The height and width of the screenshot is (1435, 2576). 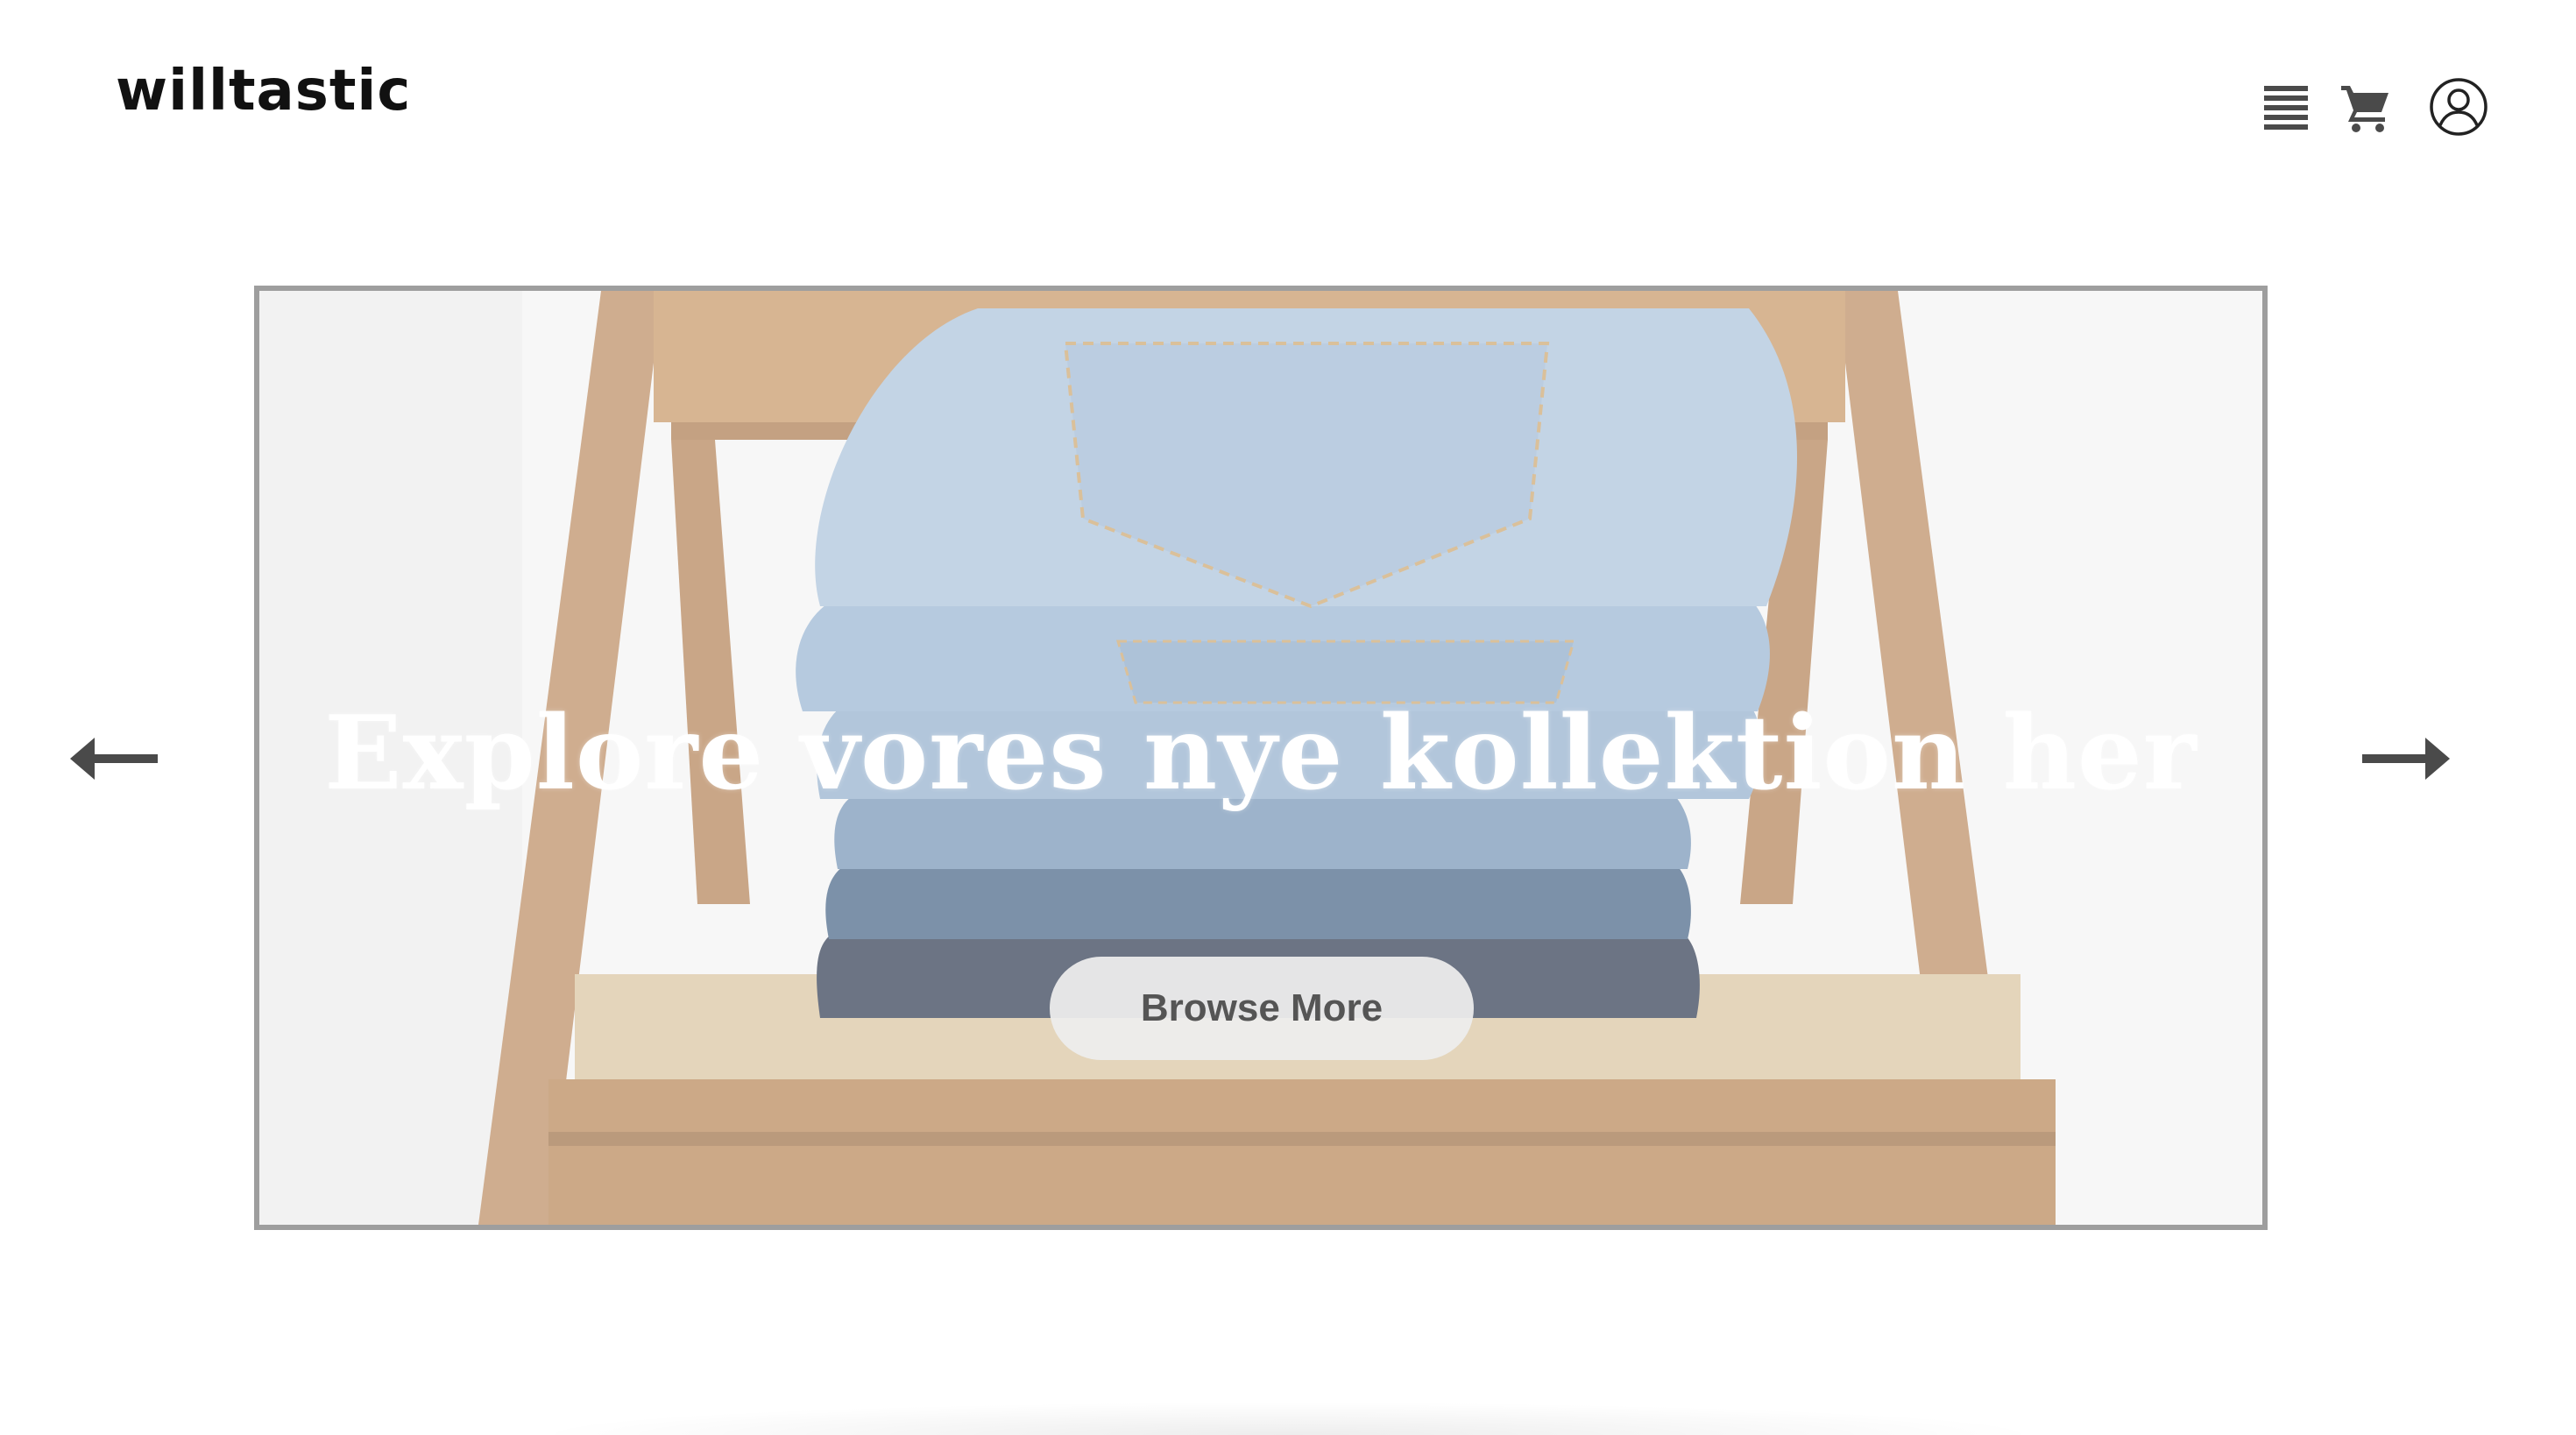 What do you see at coordinates (1288, 1418) in the screenshot?
I see `section-divider-shadow` at bounding box center [1288, 1418].